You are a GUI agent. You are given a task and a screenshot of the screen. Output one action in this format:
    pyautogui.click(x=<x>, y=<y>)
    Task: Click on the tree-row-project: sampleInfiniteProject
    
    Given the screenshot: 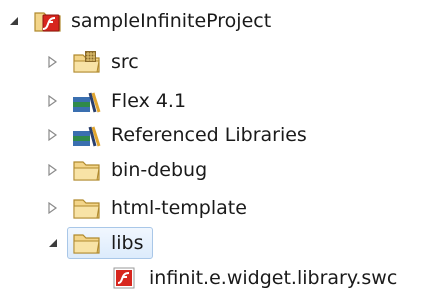 What is the action you would take?
    pyautogui.click(x=215, y=21)
    